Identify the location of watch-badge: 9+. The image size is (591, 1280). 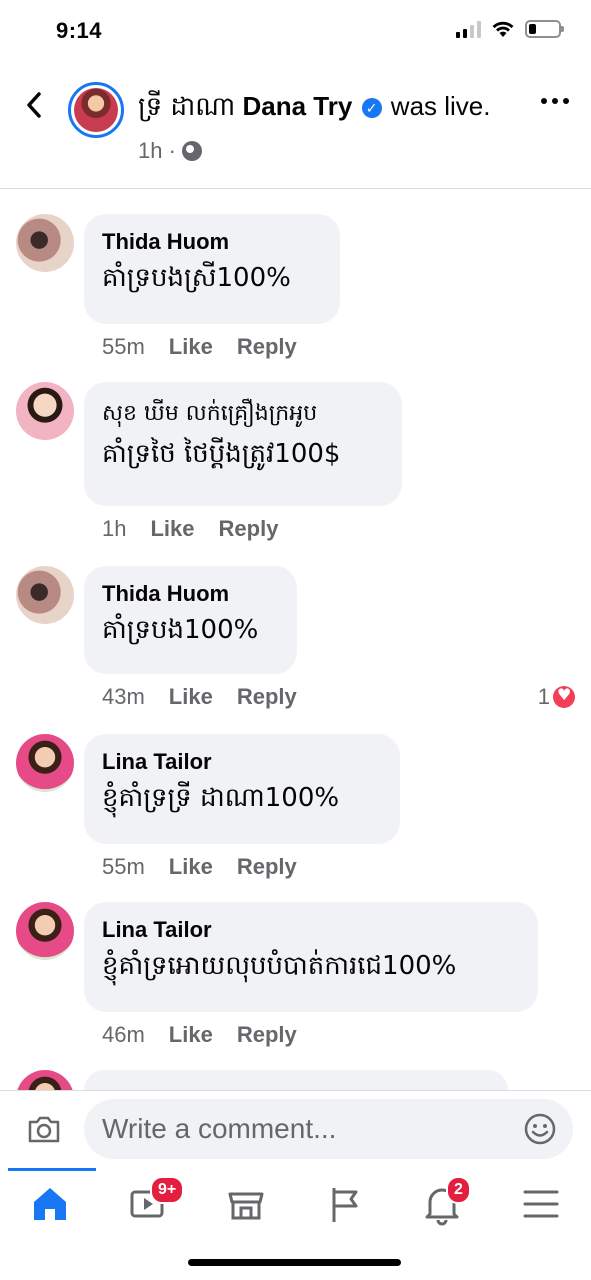
(167, 1190).